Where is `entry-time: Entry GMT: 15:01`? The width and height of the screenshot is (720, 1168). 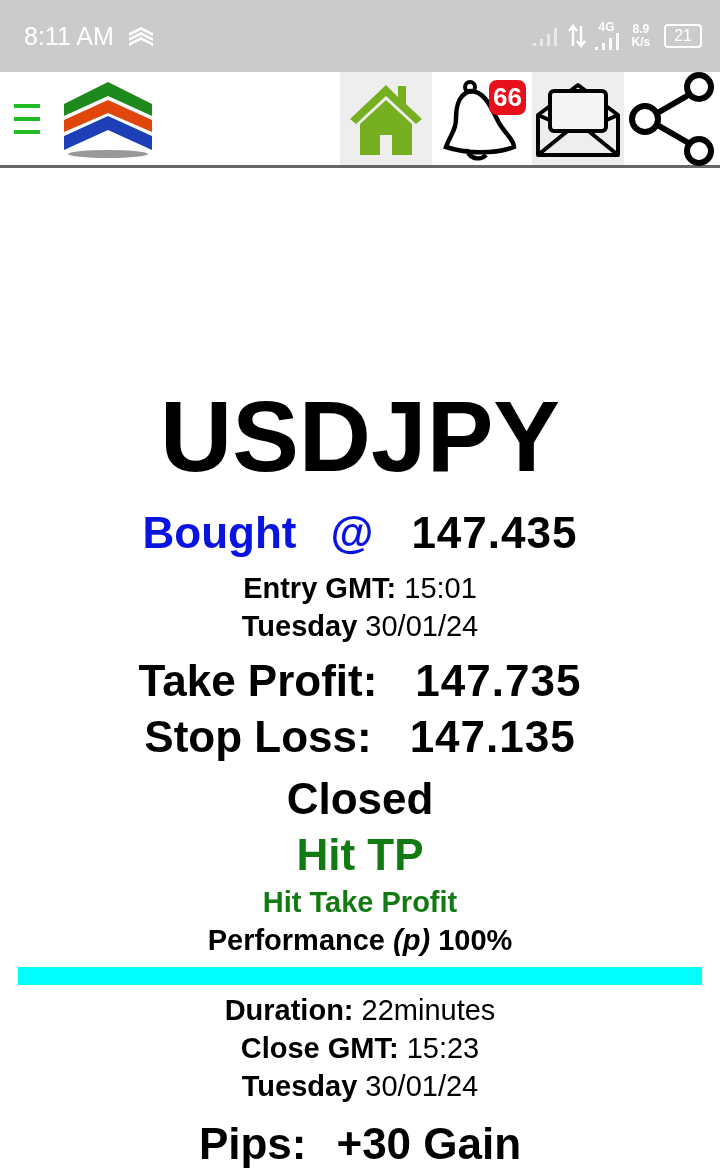 entry-time: Entry GMT: 15:01 is located at coordinates (360, 588).